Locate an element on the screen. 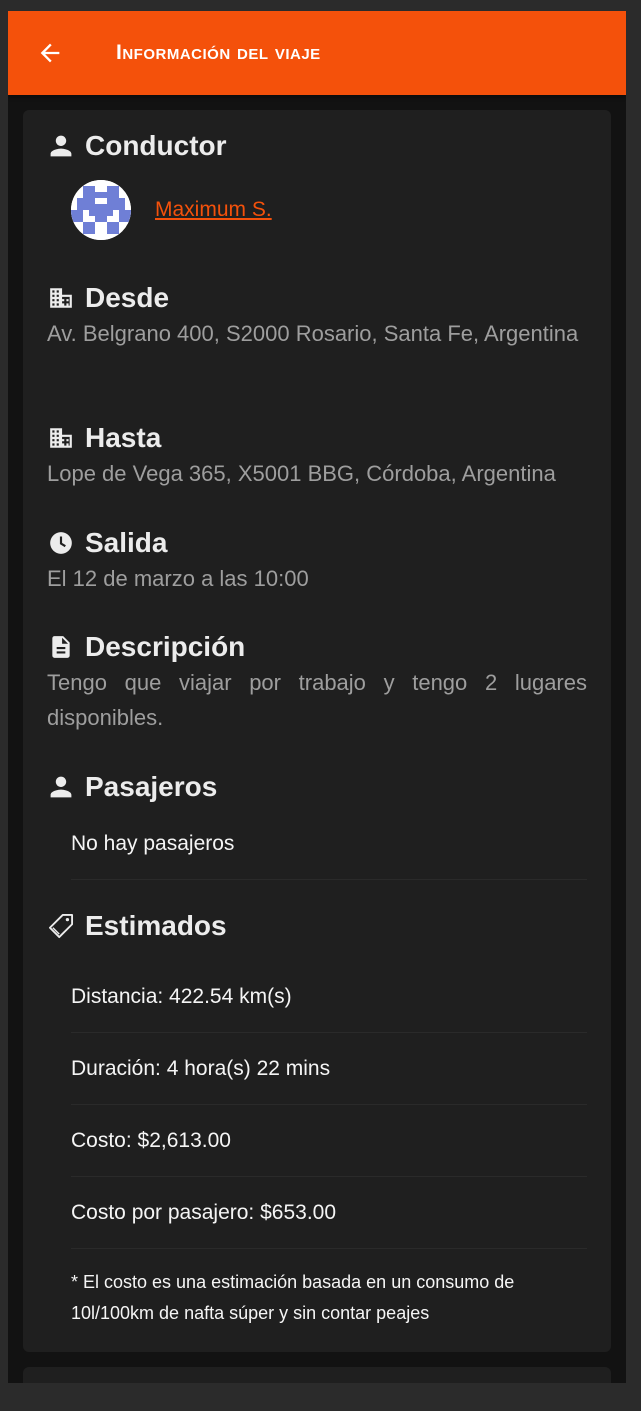  estimates-section: Estimados is located at coordinates (317, 926).